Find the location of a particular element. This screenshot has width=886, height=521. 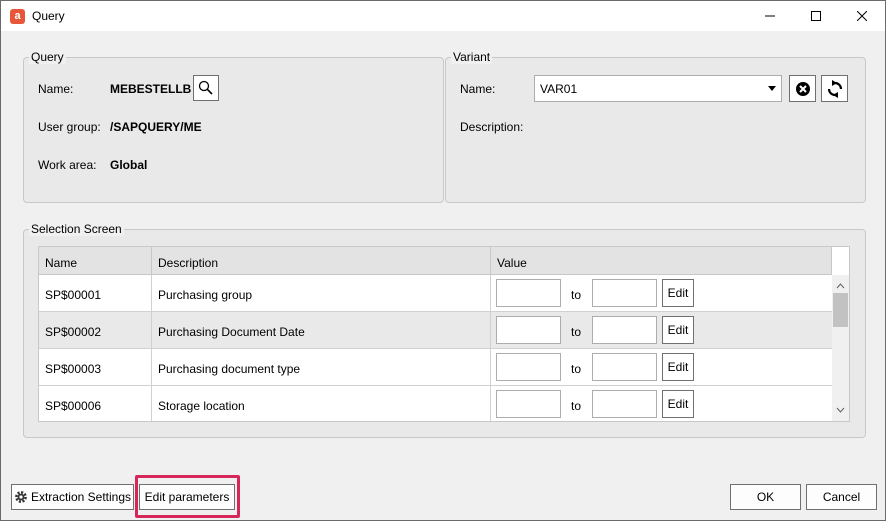

table-row: SP$00006 Storage location to Edit is located at coordinates (435, 403).